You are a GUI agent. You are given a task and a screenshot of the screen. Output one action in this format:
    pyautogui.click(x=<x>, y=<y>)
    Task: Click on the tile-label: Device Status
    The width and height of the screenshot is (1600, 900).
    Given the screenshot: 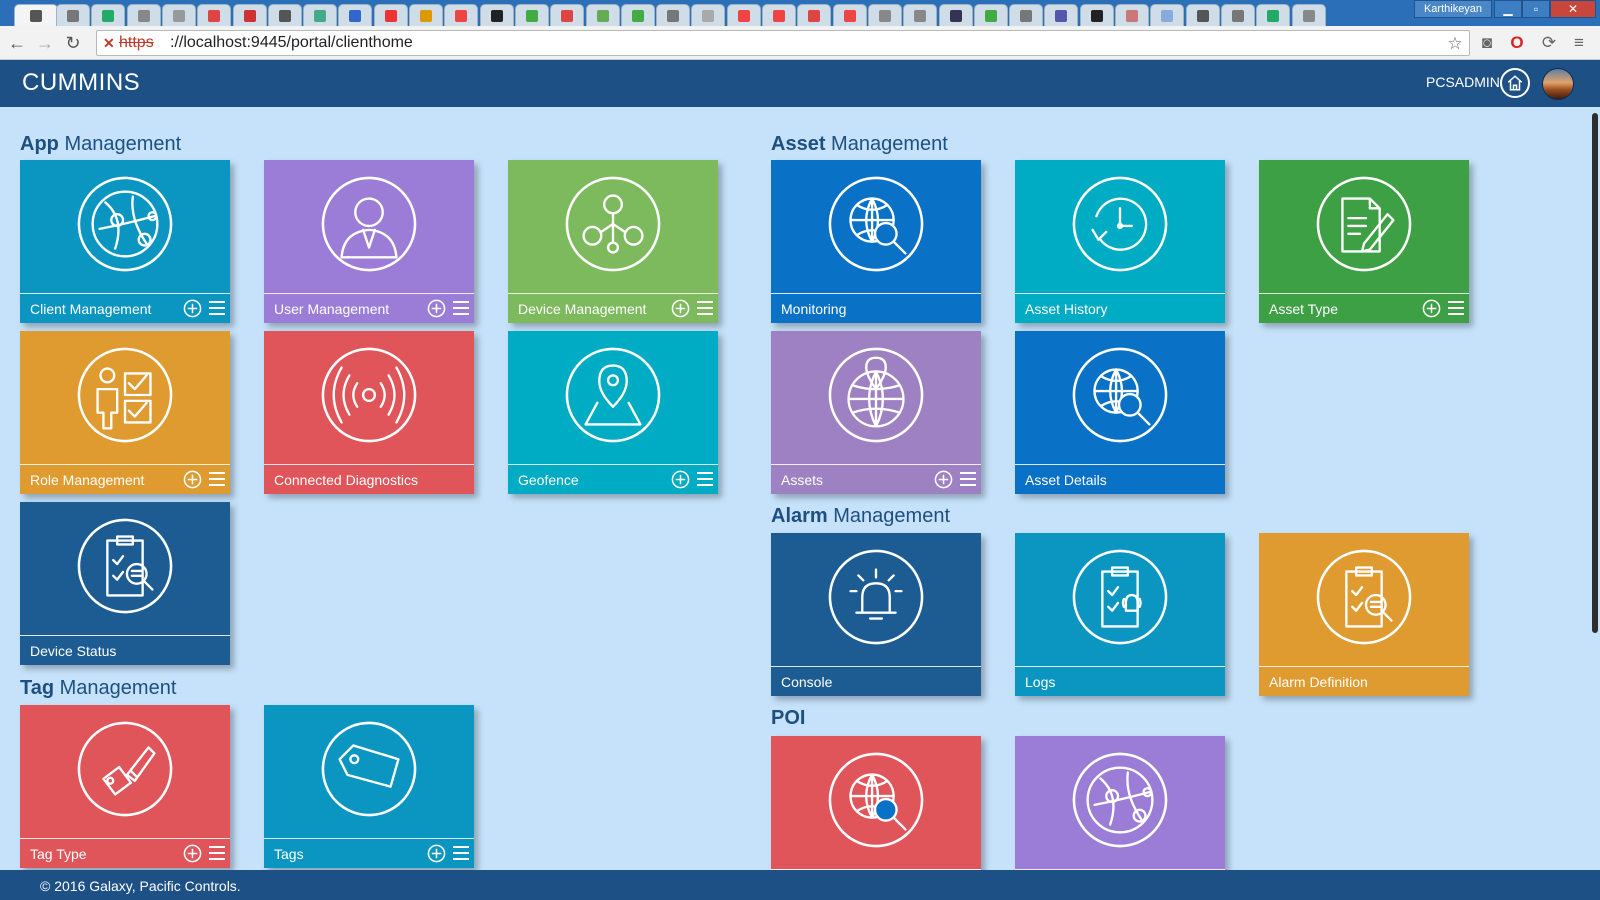 What is the action you would take?
    pyautogui.click(x=73, y=651)
    